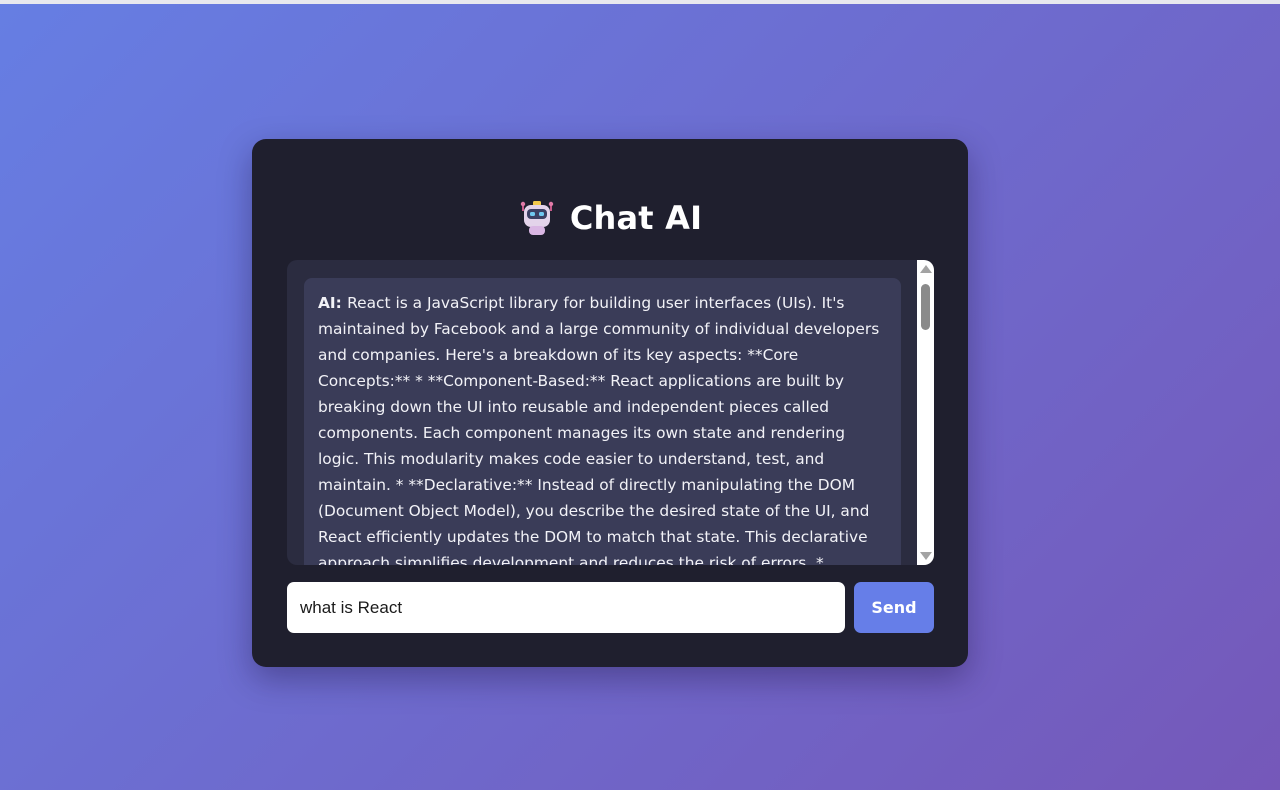 Image resolution: width=1280 pixels, height=790 pixels. What do you see at coordinates (926, 556) in the screenshot?
I see `scroll-down-arrow-icon` at bounding box center [926, 556].